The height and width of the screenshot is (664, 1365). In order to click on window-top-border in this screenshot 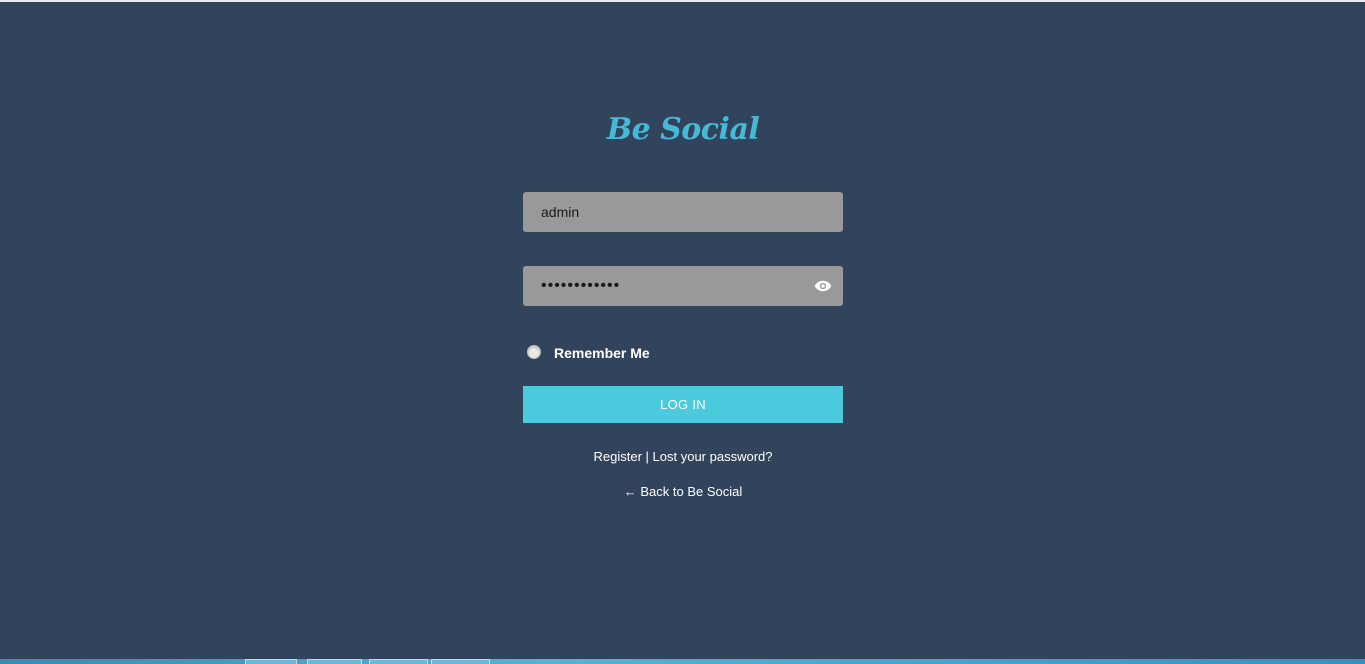, I will do `click(682, 1)`.